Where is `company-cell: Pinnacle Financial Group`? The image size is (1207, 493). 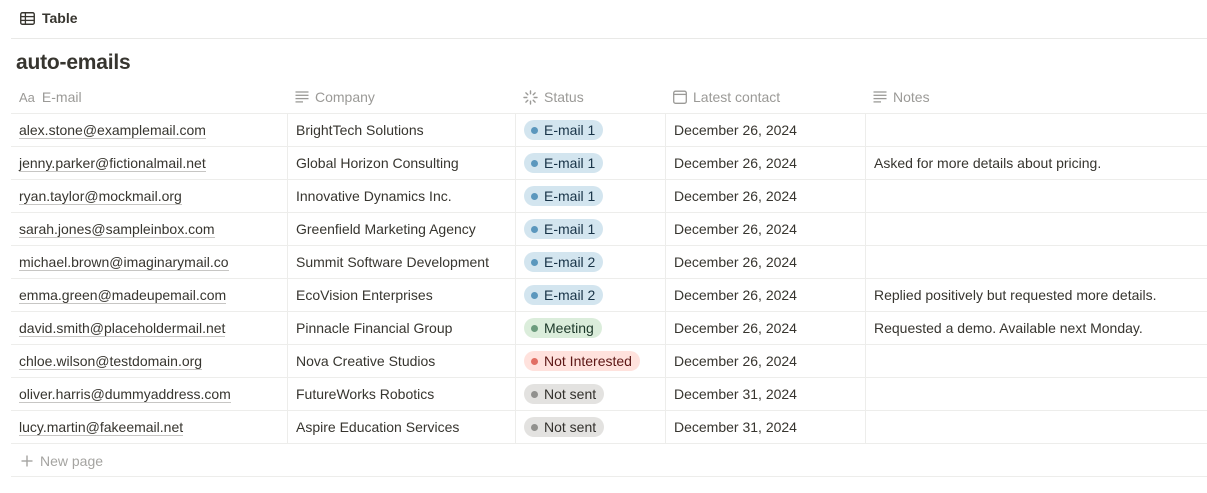
company-cell: Pinnacle Financial Group is located at coordinates (401, 328).